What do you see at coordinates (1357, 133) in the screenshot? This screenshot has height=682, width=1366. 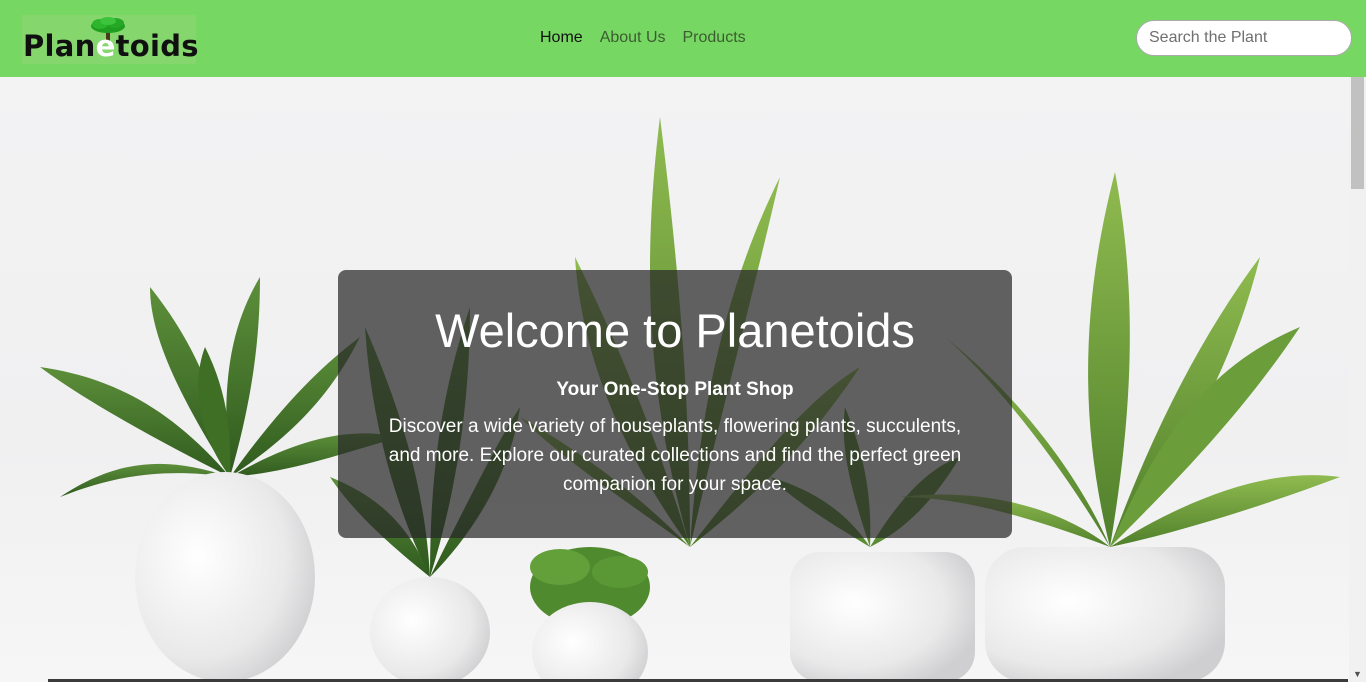 I see `scrollbar-thumb` at bounding box center [1357, 133].